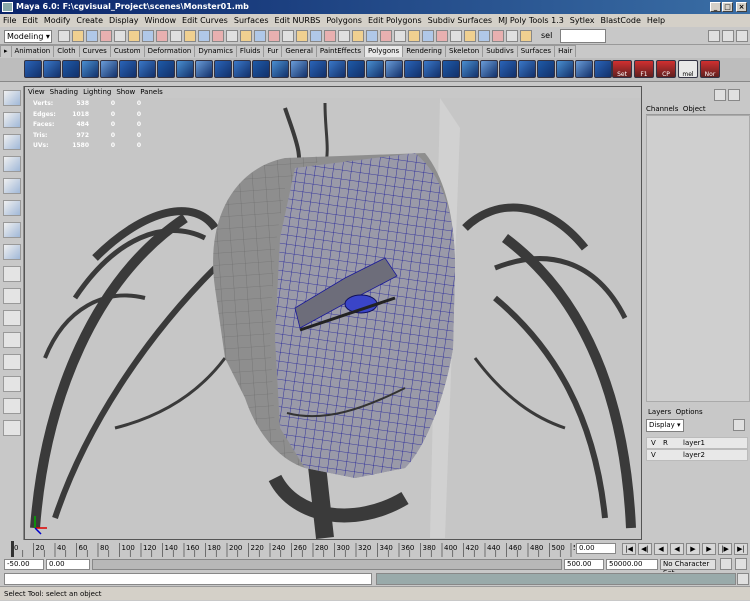 The height and width of the screenshot is (601, 750). I want to click on shelf-tab-rendering: Rendering, so click(424, 51).